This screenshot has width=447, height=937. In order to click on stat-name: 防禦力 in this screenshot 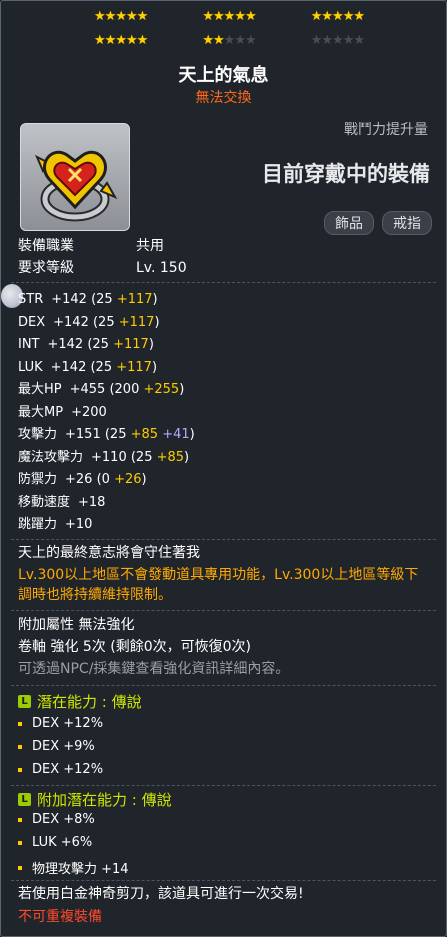, I will do `click(38, 479)`.